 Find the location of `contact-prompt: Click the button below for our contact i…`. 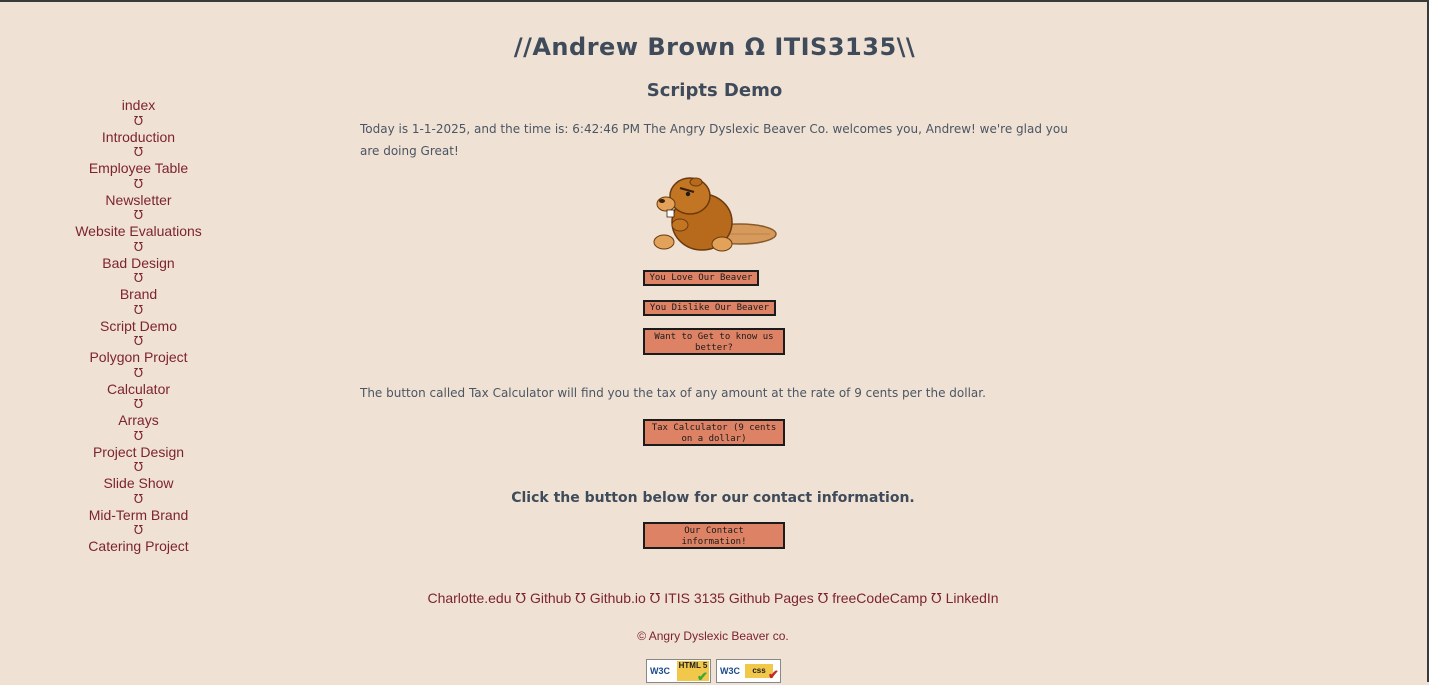

contact-prompt: Click the button below for our contact i… is located at coordinates (713, 498).